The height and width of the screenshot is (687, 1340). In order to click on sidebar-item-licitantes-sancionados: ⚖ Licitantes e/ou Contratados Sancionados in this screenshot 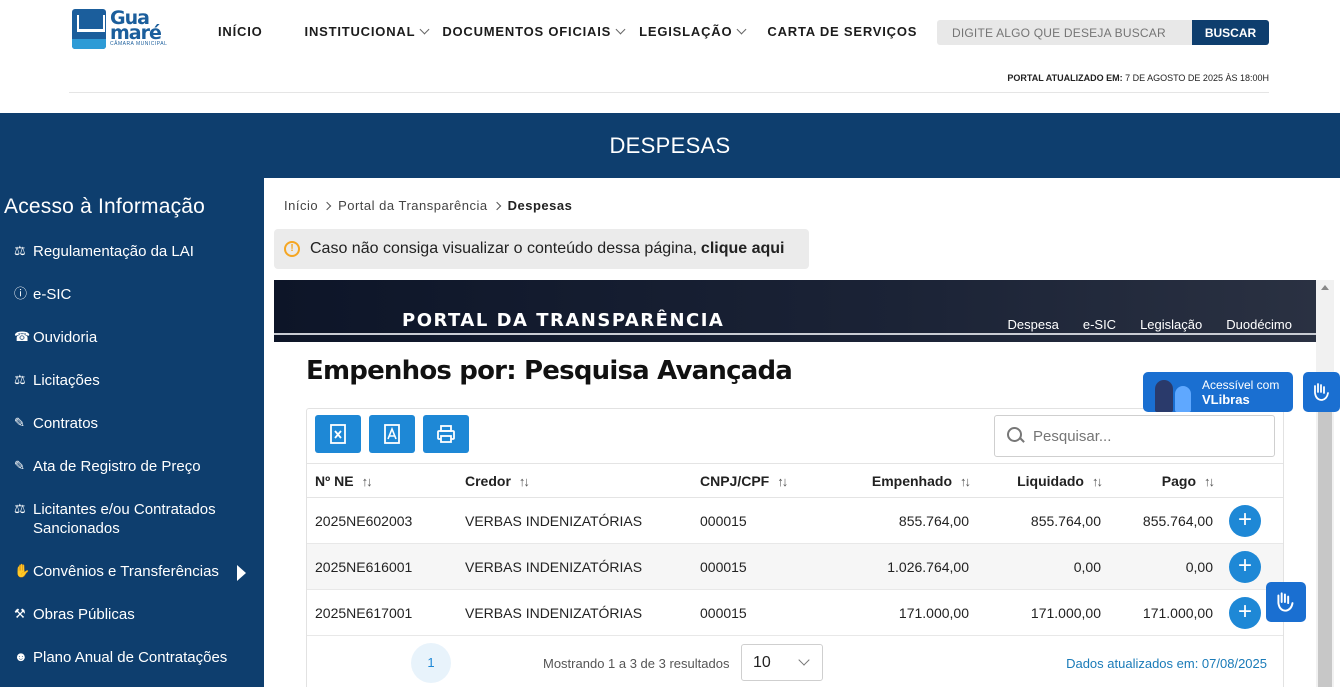, I will do `click(134, 519)`.